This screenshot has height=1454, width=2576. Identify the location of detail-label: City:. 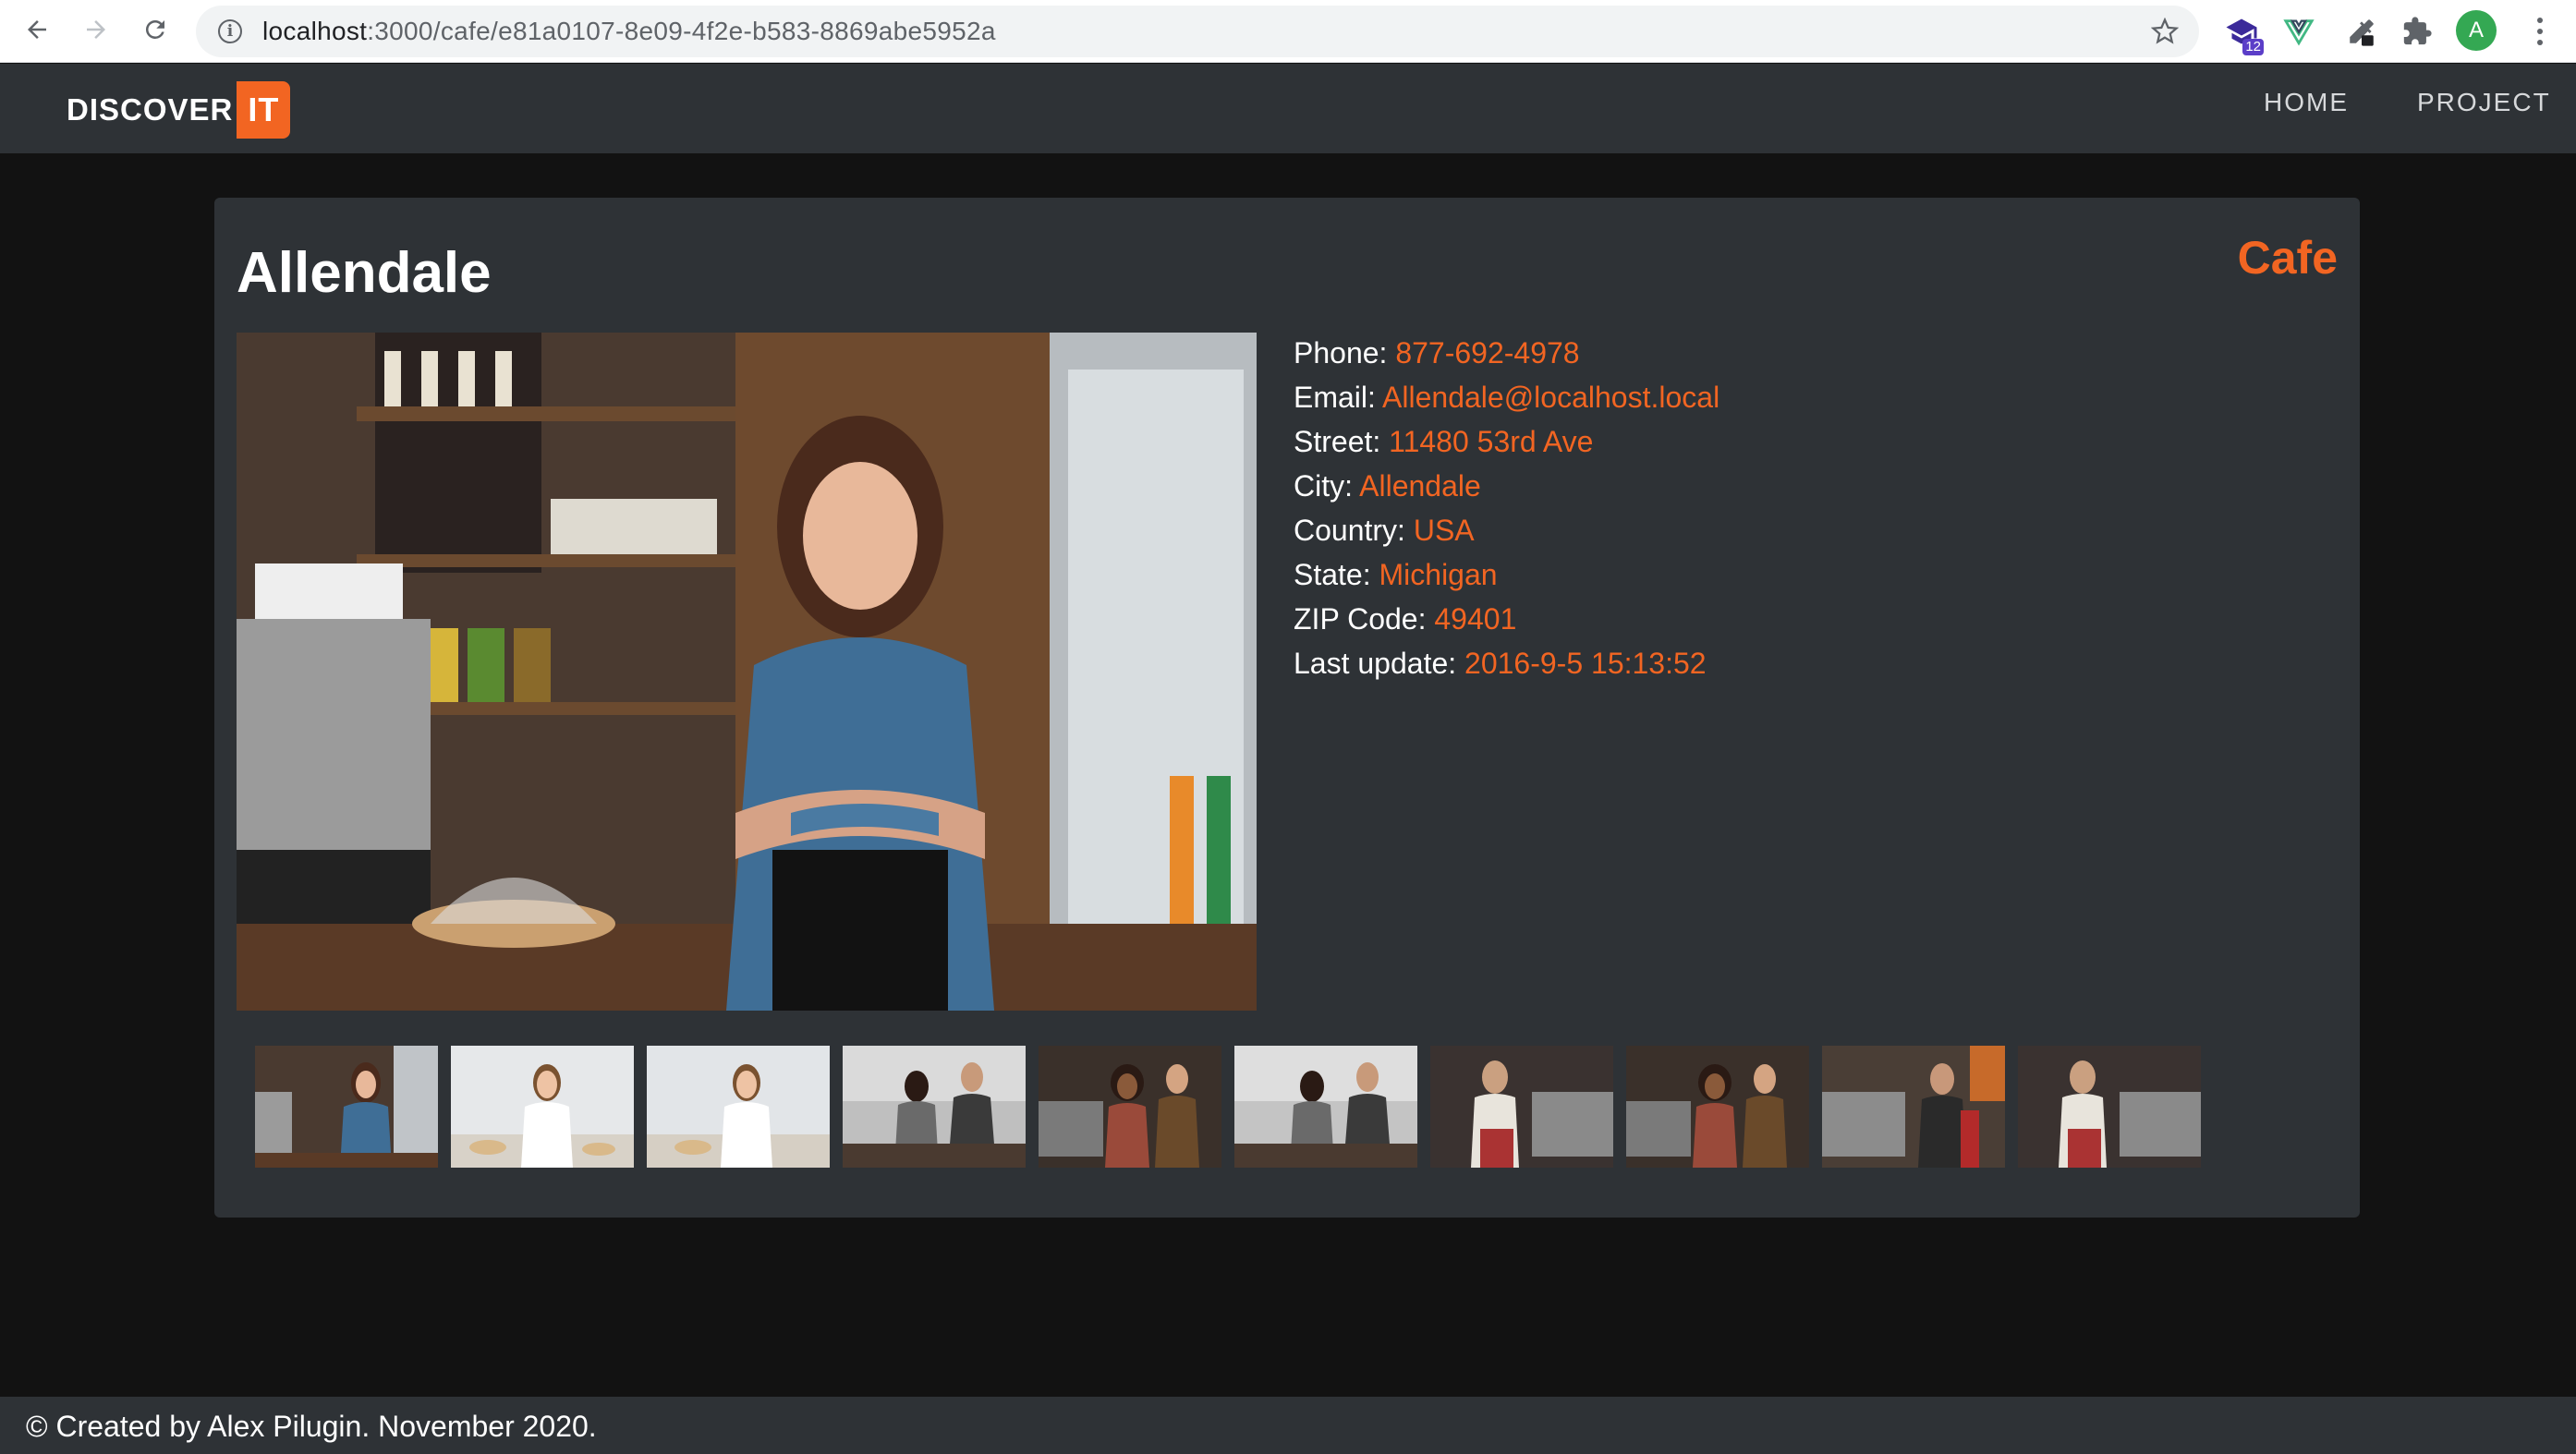
(1323, 486).